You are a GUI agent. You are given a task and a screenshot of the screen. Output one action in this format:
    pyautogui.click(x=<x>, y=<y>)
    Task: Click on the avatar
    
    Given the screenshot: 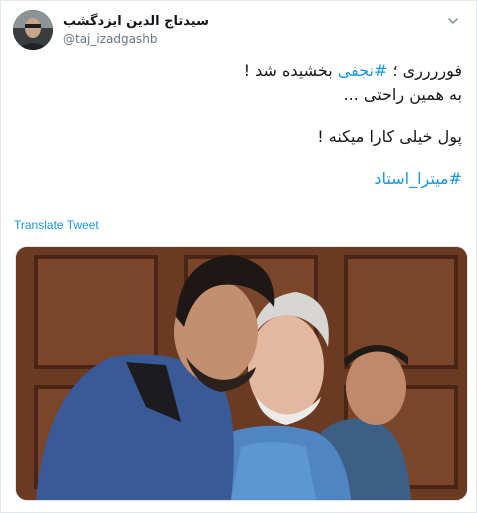 What is the action you would take?
    pyautogui.click(x=33, y=30)
    